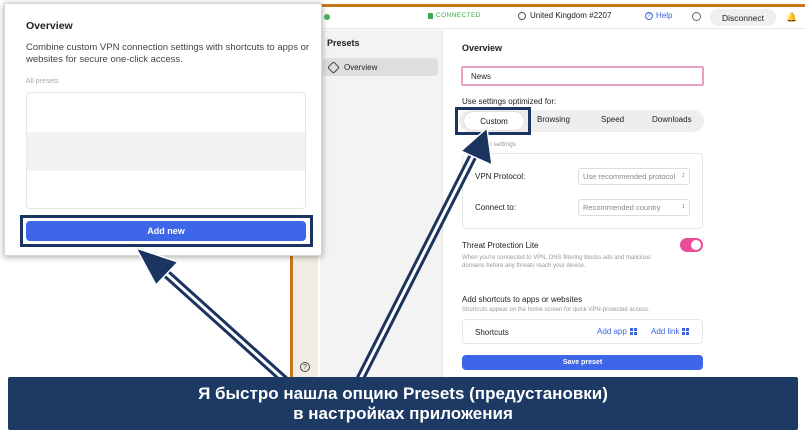 This screenshot has width=806, height=435. I want to click on vpn-protocol-label: VPN Protocol:, so click(500, 176).